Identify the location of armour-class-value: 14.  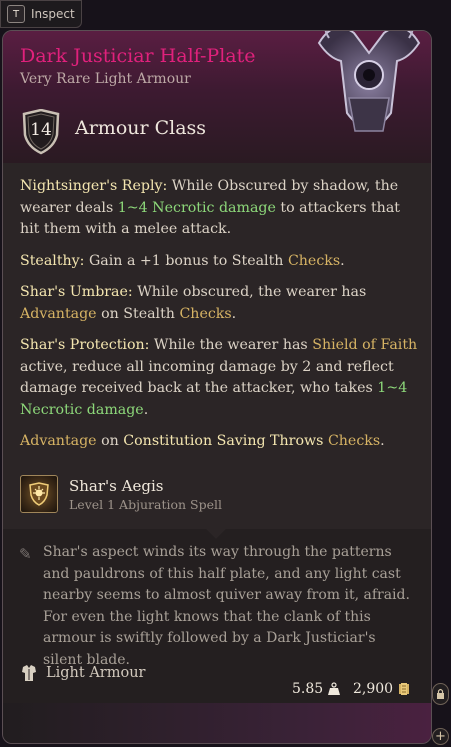
(41, 130).